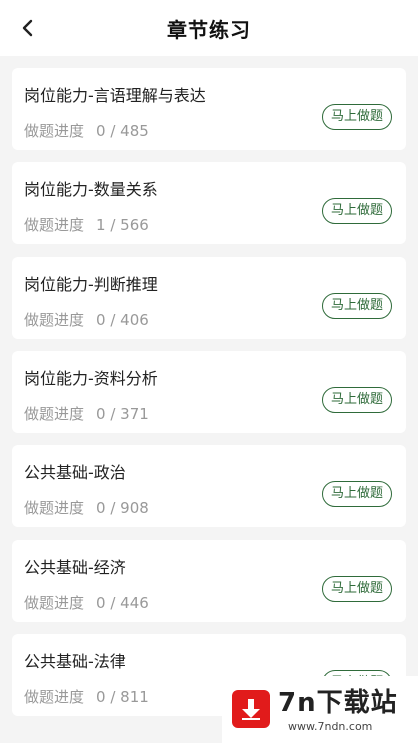  I want to click on progress-value: 0 / 811, so click(122, 697).